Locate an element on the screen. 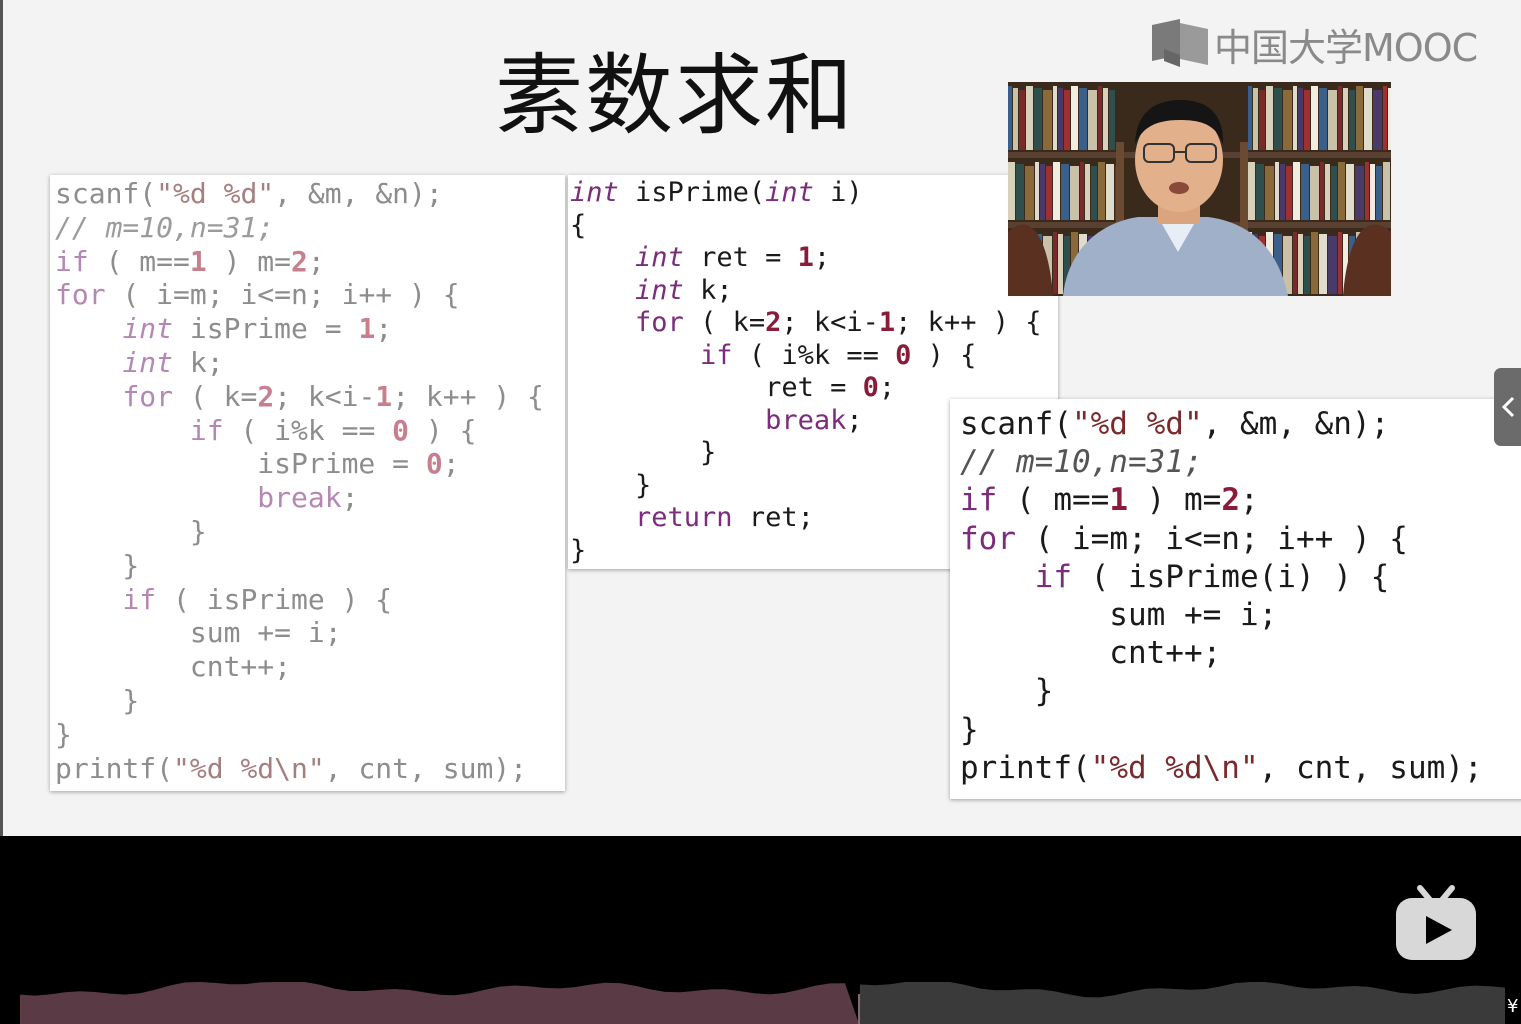 The image size is (1521, 1024). lecturer-video-frame is located at coordinates (1199, 189).